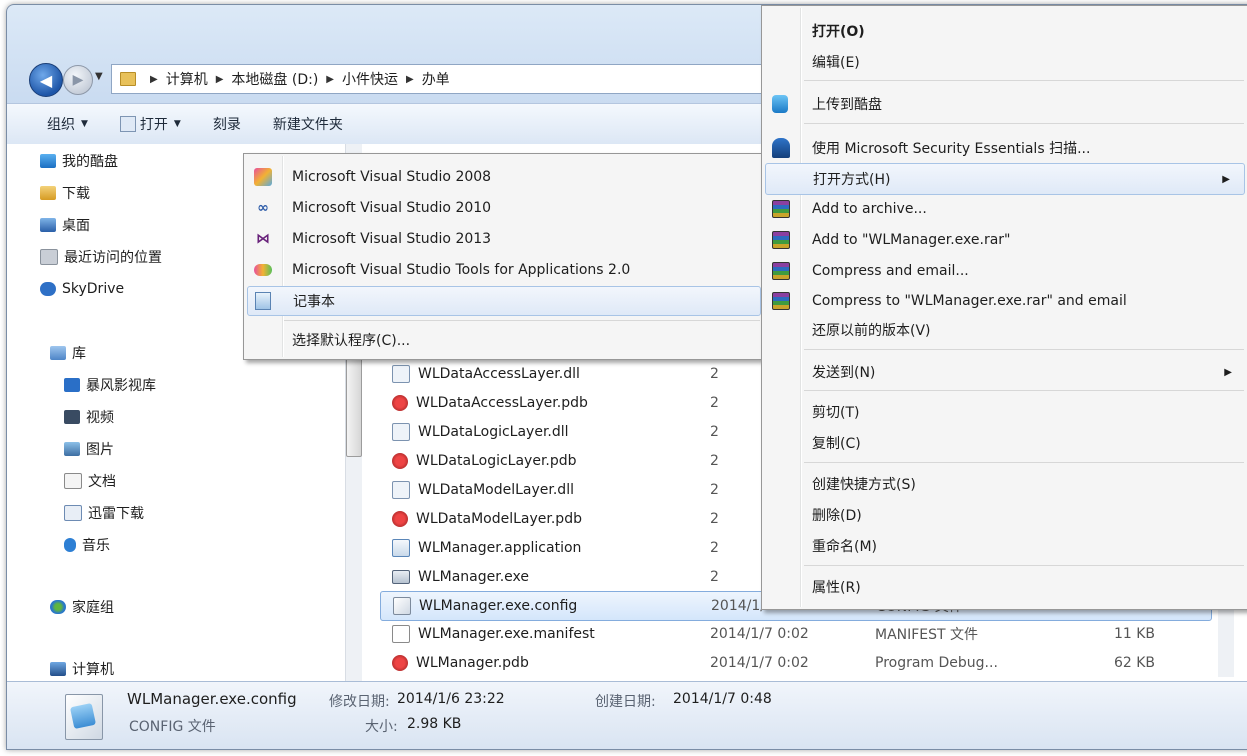 The height and width of the screenshot is (756, 1247). I want to click on submenu-arrow-icon: ▶, so click(1228, 372).